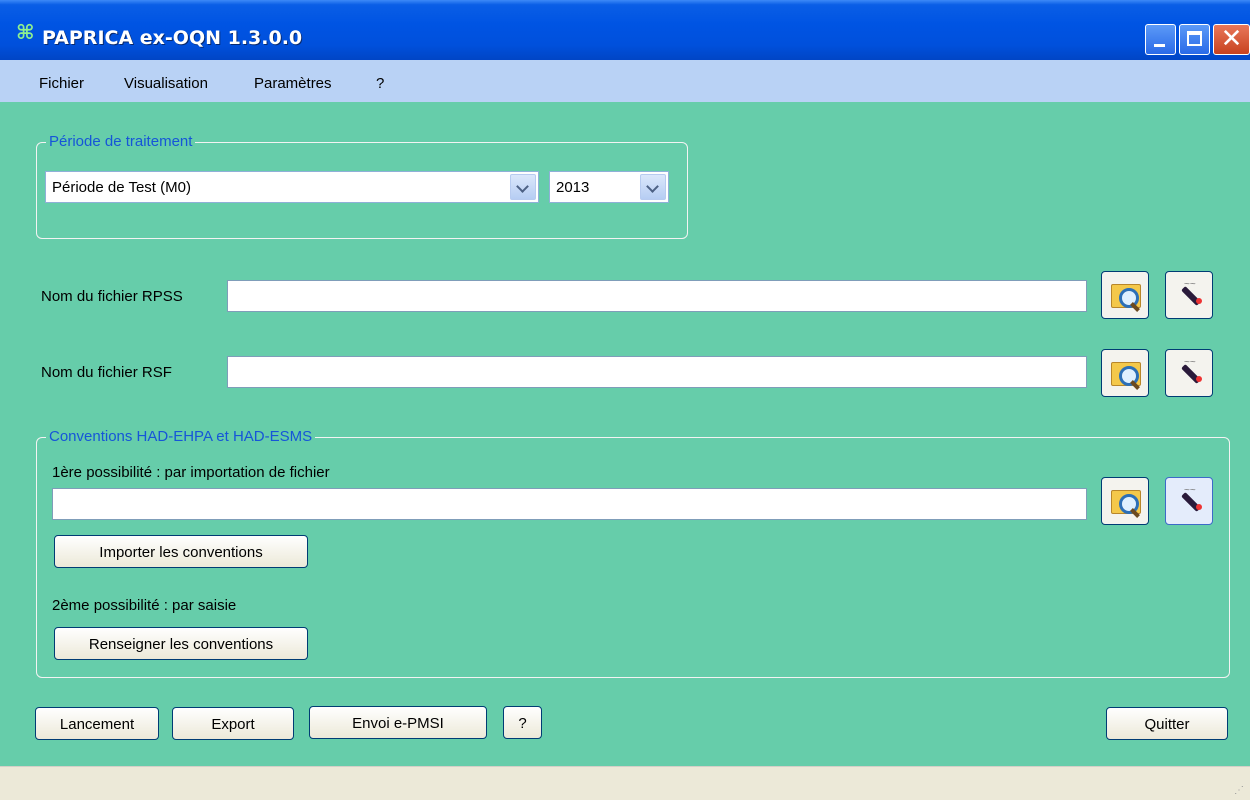 The image size is (1250, 800). Describe the element at coordinates (1125, 295) in the screenshot. I see `rpss-browse-button` at that location.